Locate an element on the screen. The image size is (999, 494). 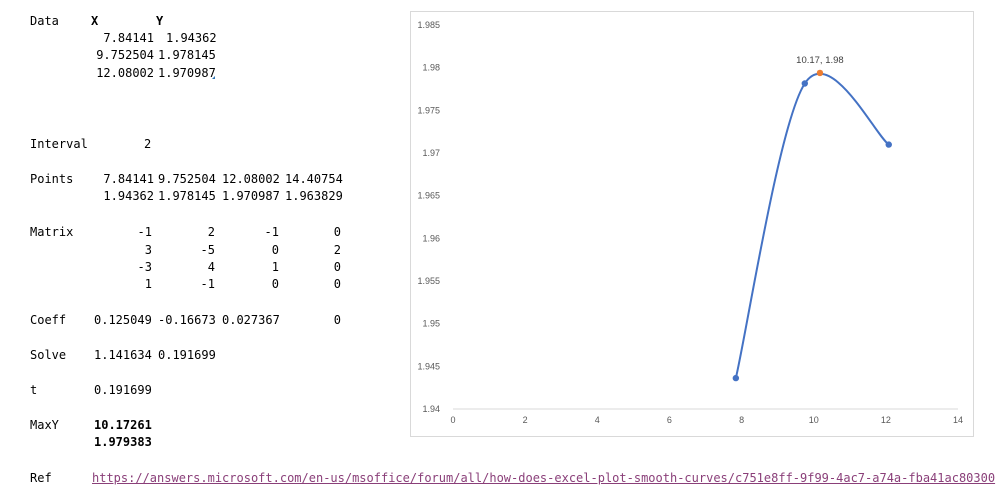
t-label: t is located at coordinates (34, 390).